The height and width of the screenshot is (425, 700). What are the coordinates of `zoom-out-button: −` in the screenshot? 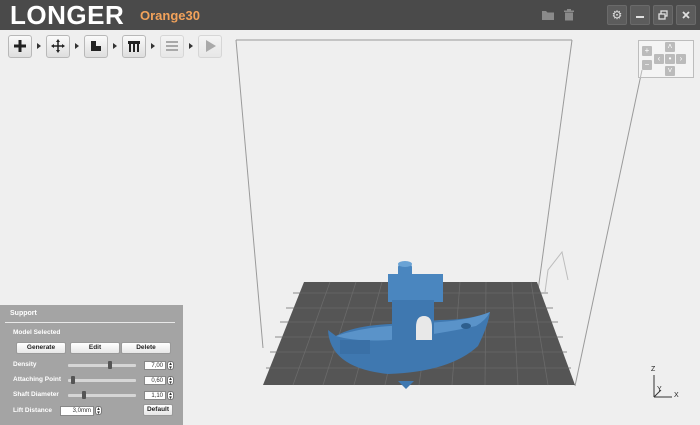 It's located at (647, 65).